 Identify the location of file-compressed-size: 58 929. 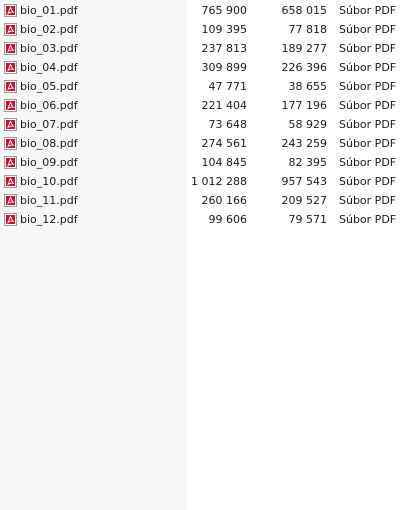
(308, 124).